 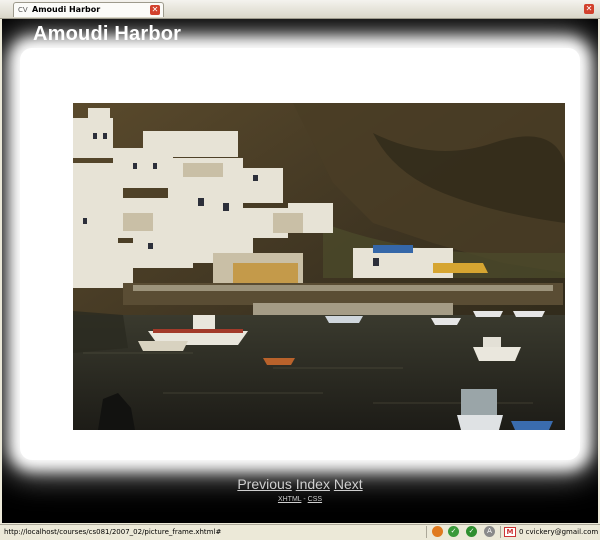 What do you see at coordinates (558, 532) in the screenshot?
I see `gmail-notifier-text: 0 cvickery@gmail.com` at bounding box center [558, 532].